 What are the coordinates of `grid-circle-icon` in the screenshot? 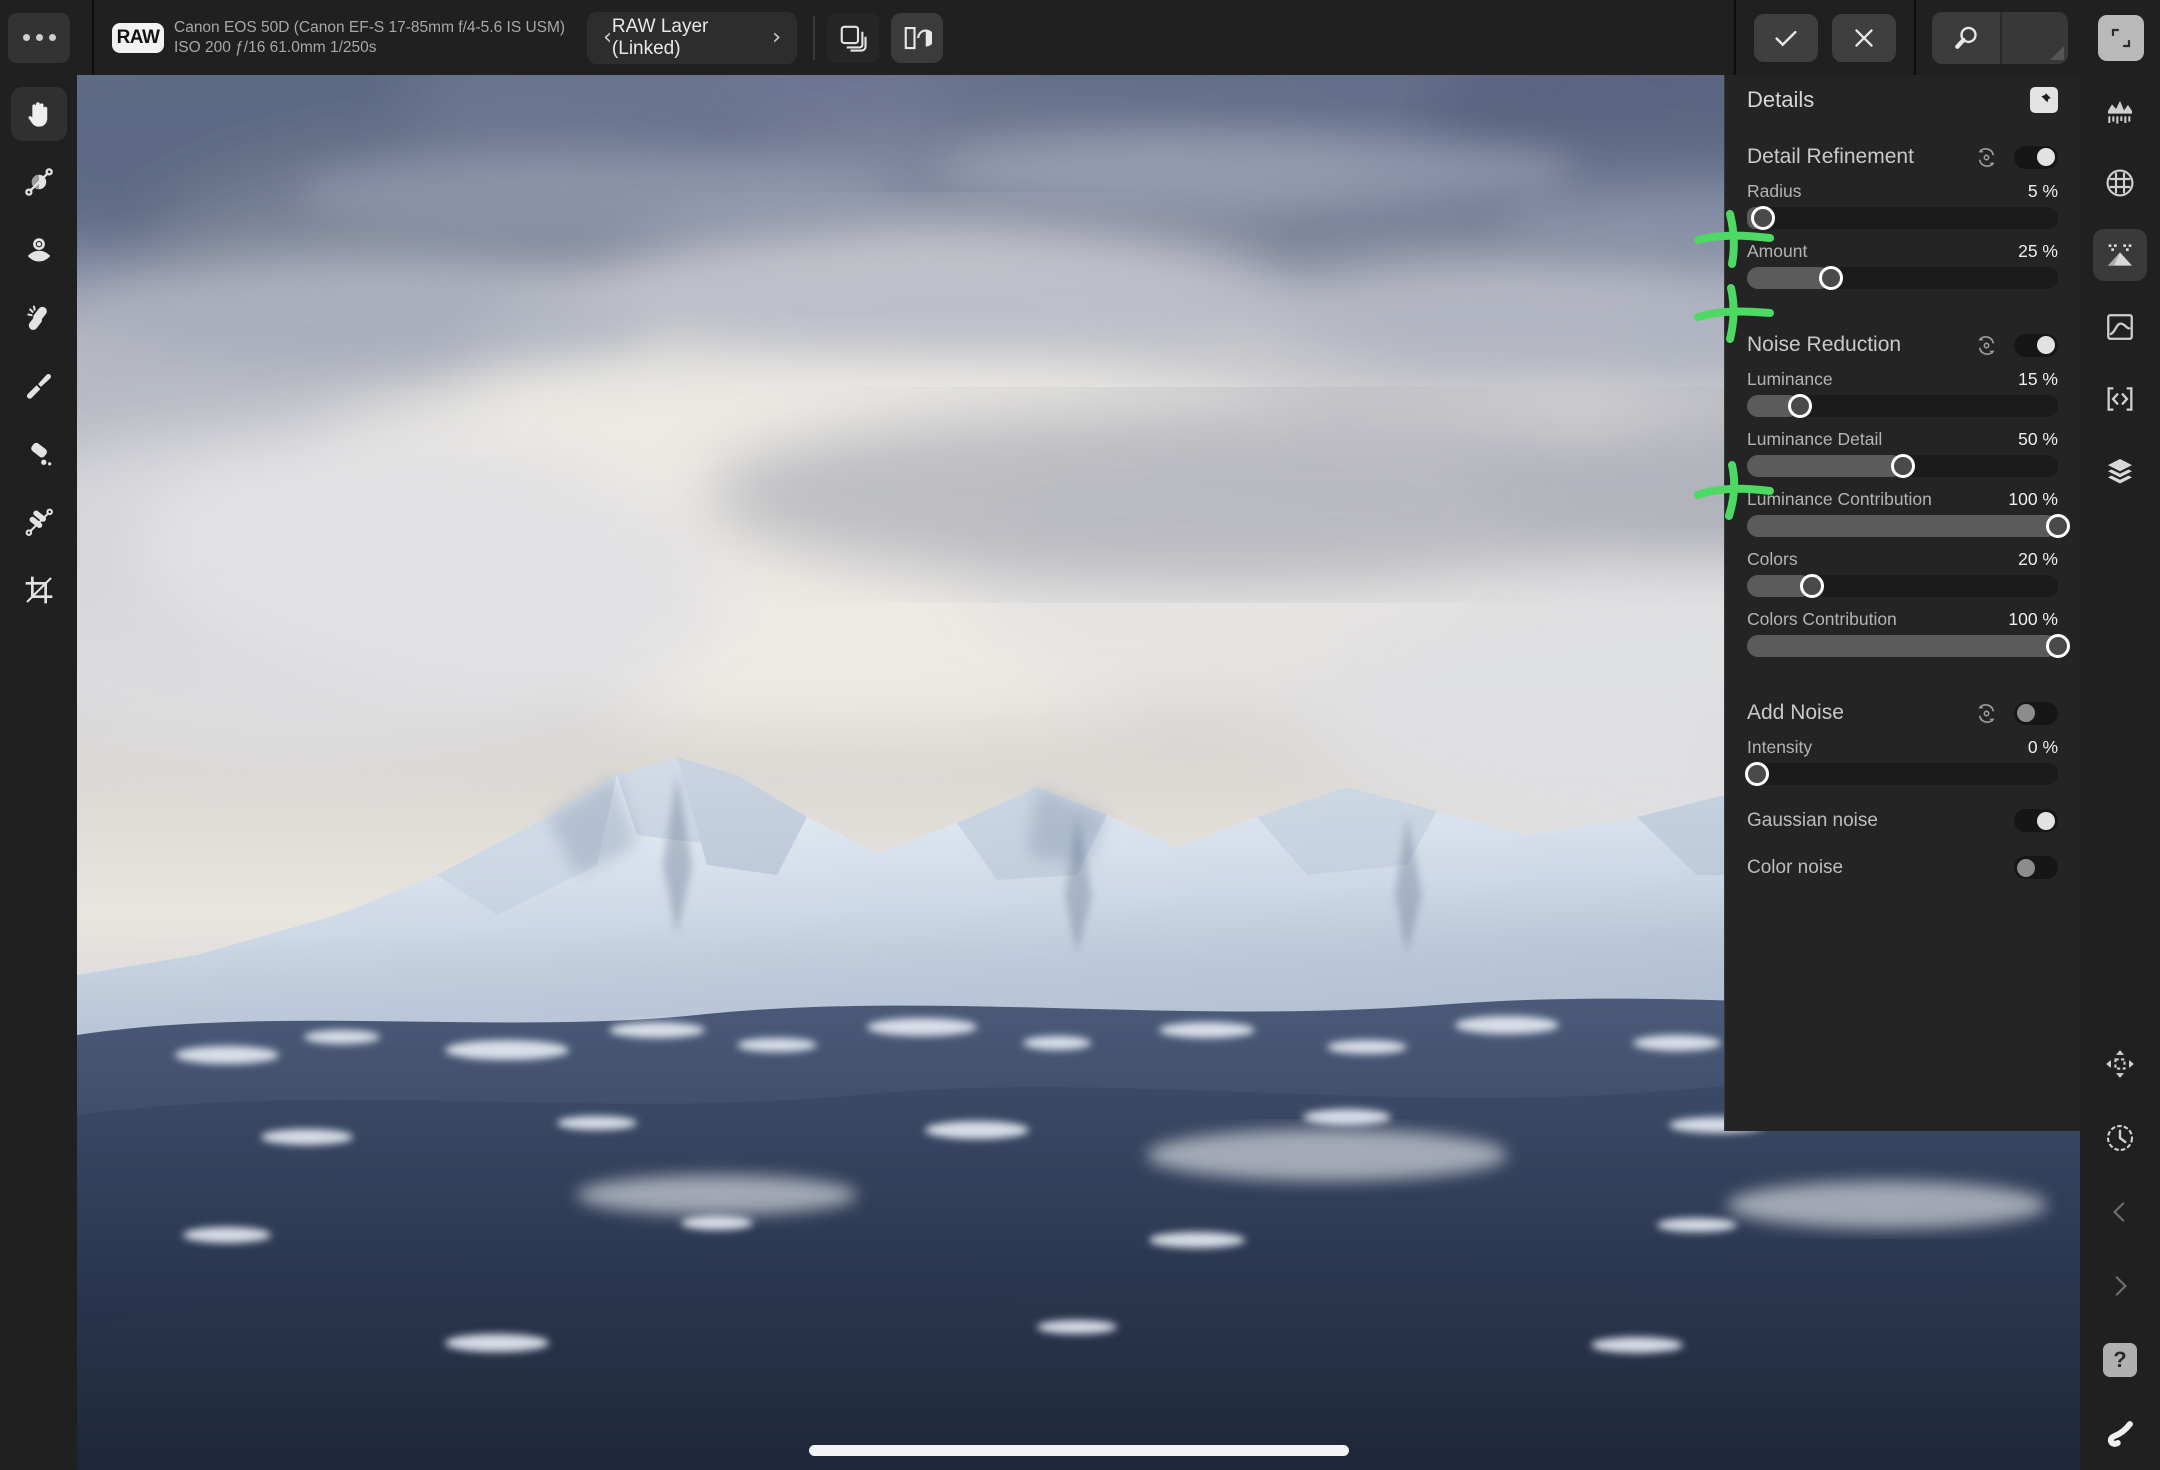 It's located at (2120, 183).